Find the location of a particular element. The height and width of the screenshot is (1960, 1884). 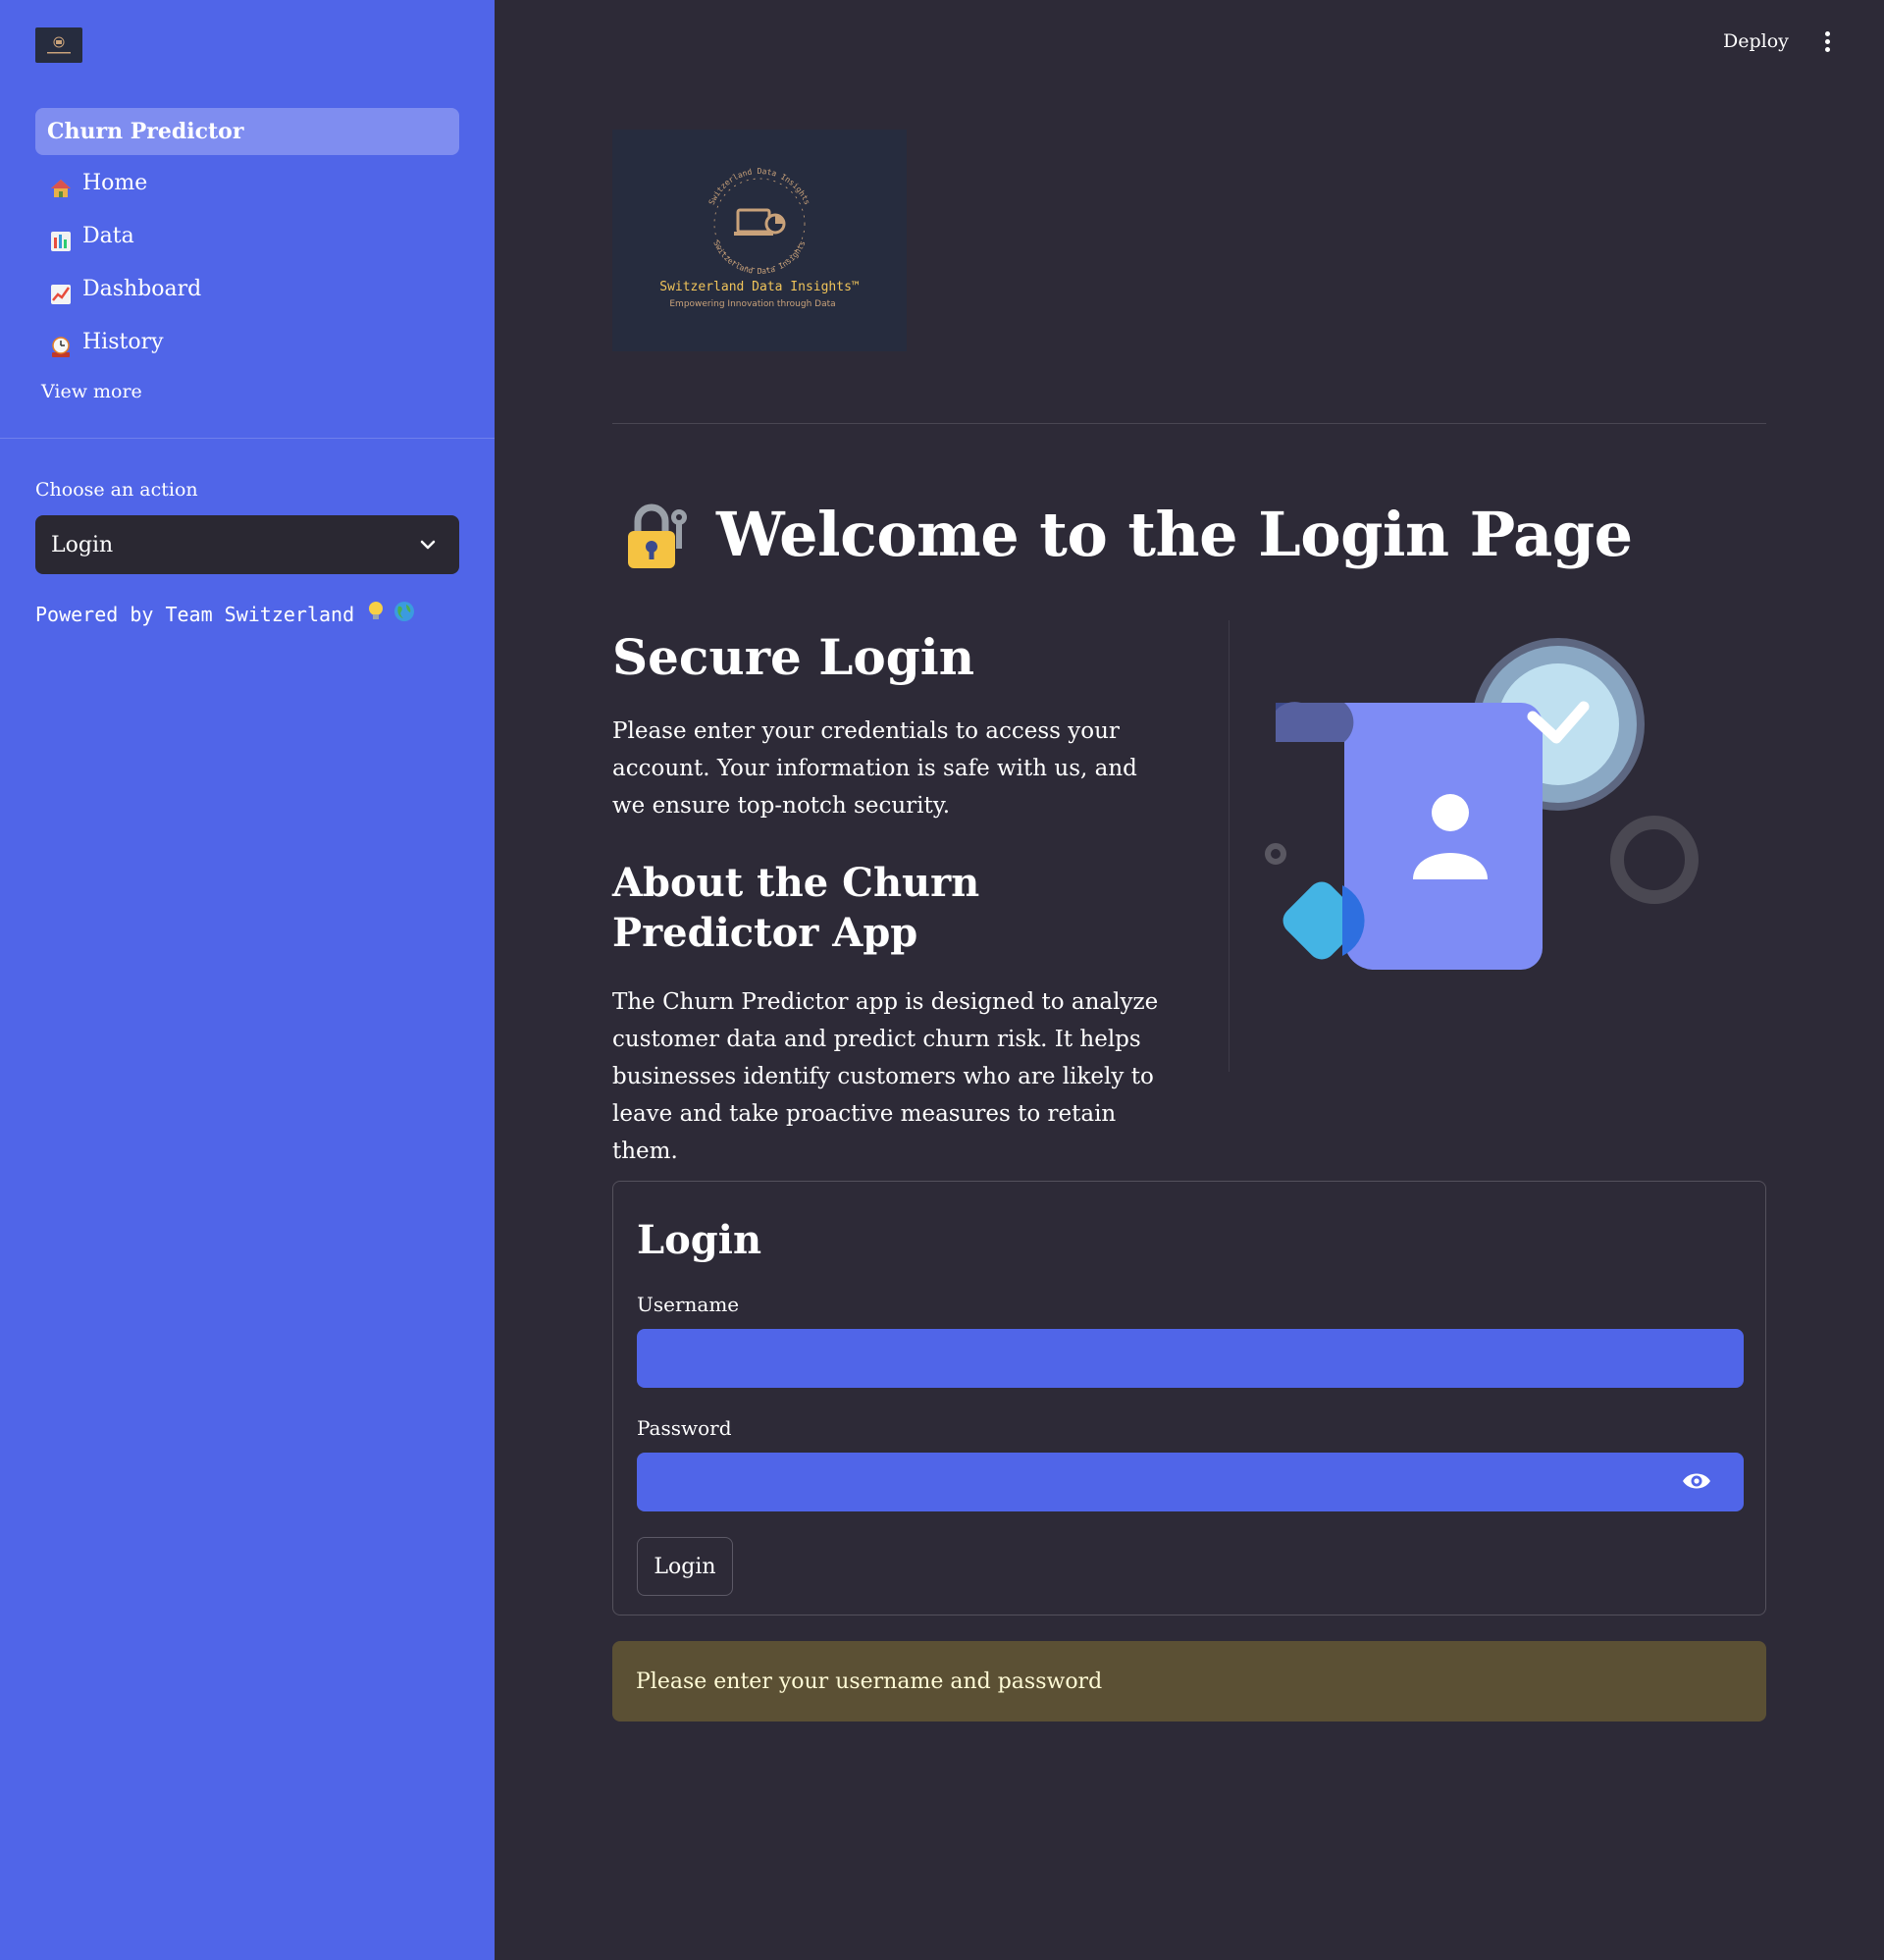

bar-chart-icon is located at coordinates (61, 238).